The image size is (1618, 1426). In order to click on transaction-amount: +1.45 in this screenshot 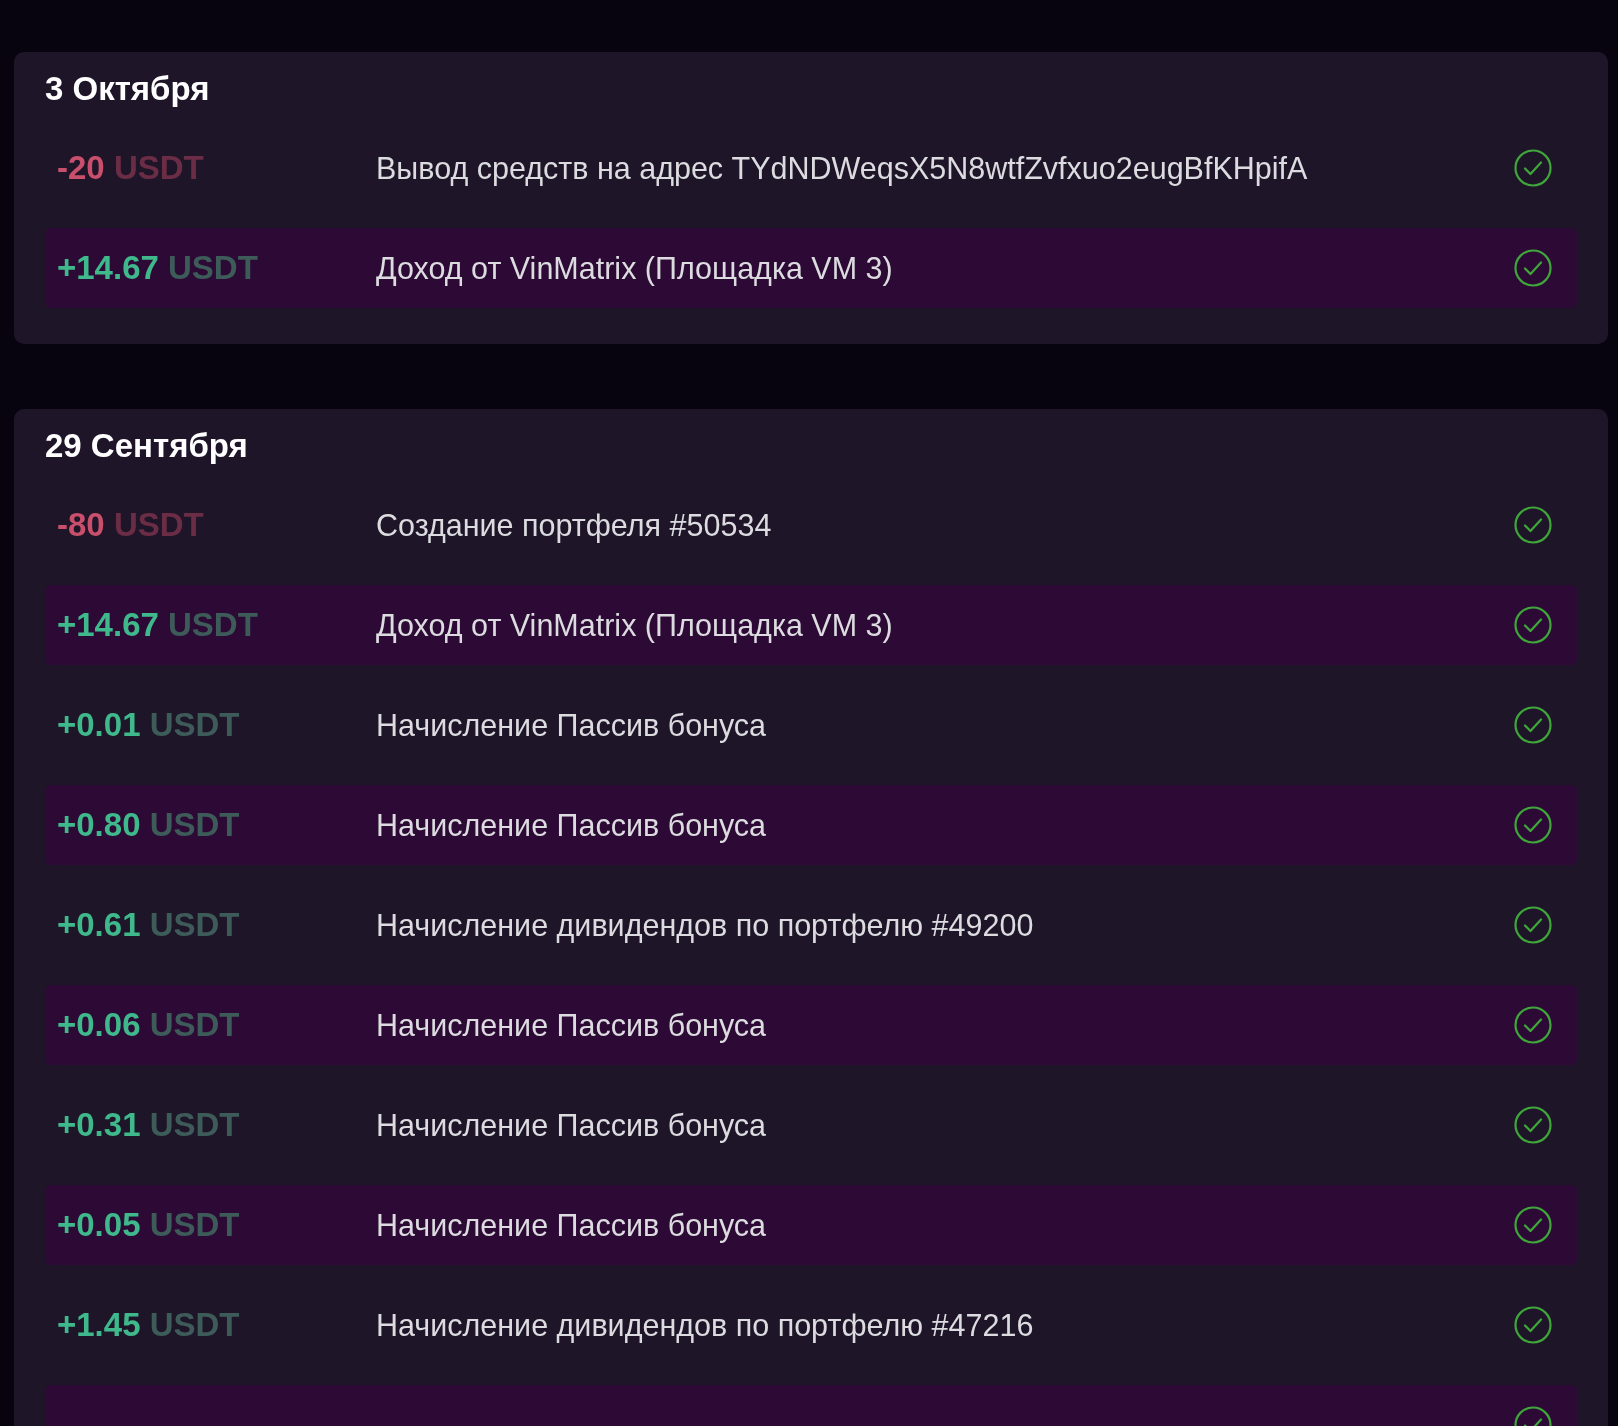, I will do `click(99, 1324)`.